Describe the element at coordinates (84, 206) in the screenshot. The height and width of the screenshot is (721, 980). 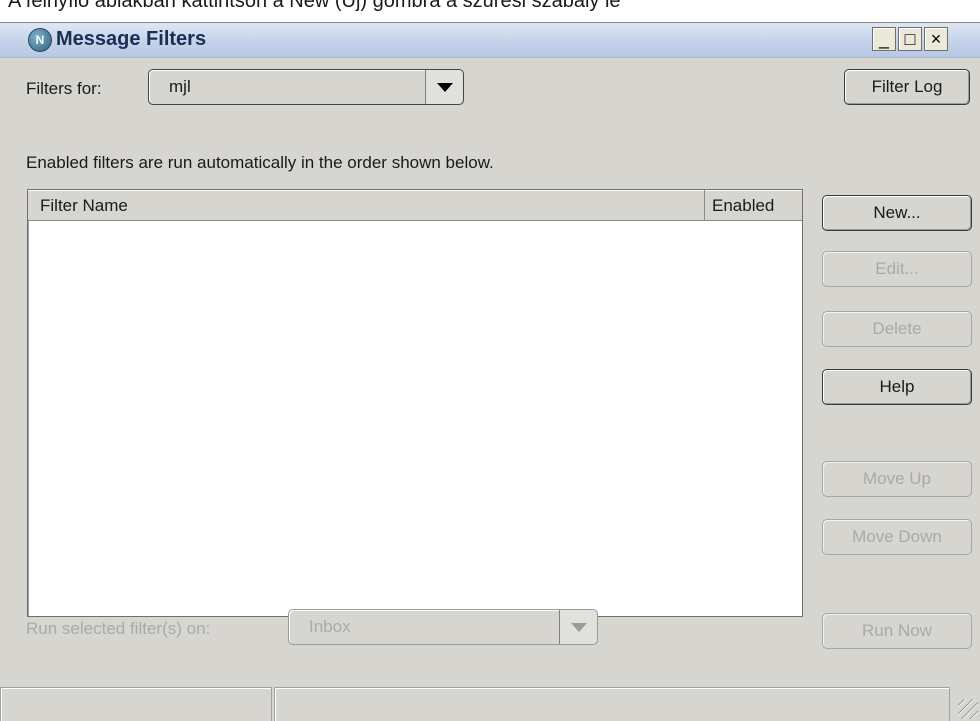
I see `column-filter-name: Filter Name` at that location.